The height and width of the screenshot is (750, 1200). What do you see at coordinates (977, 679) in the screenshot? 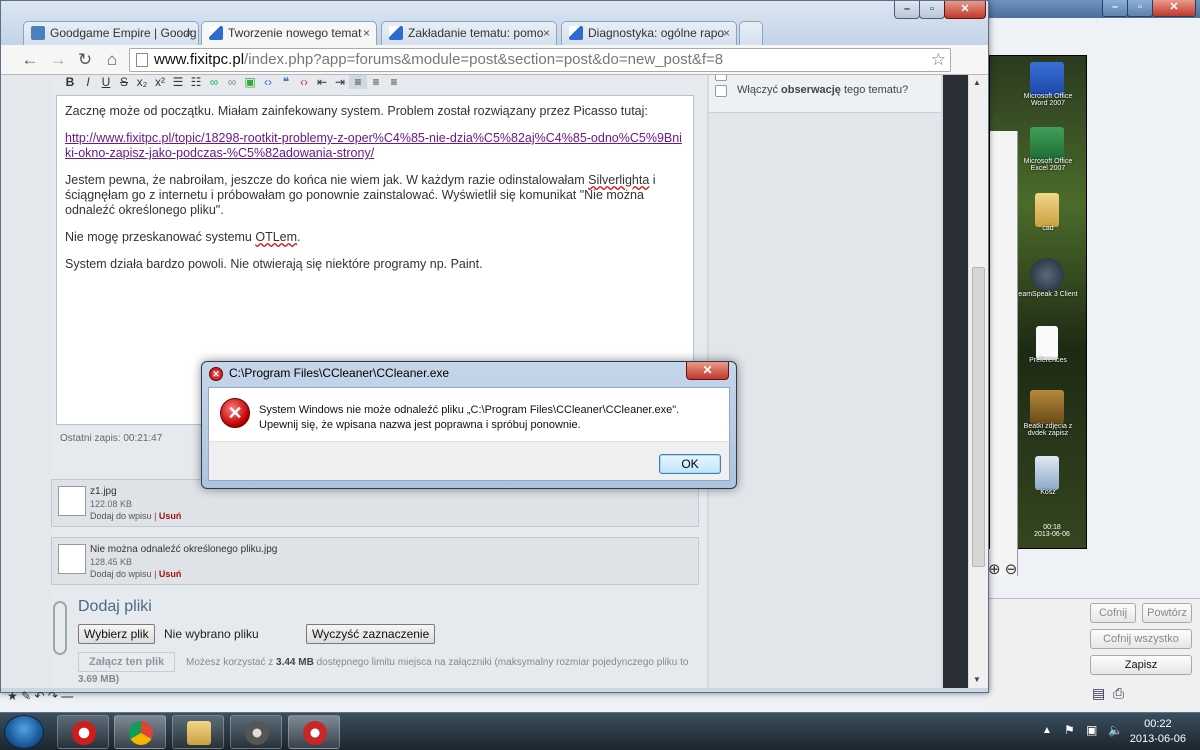
I see `scroll-down-icon: ▼` at bounding box center [977, 679].